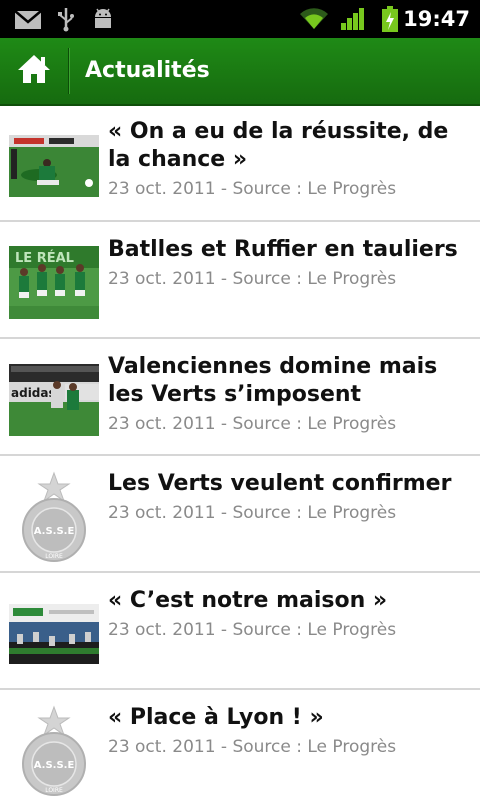 The width and height of the screenshot is (480, 800). I want to click on news-title: « C’est notre maison », so click(248, 600).